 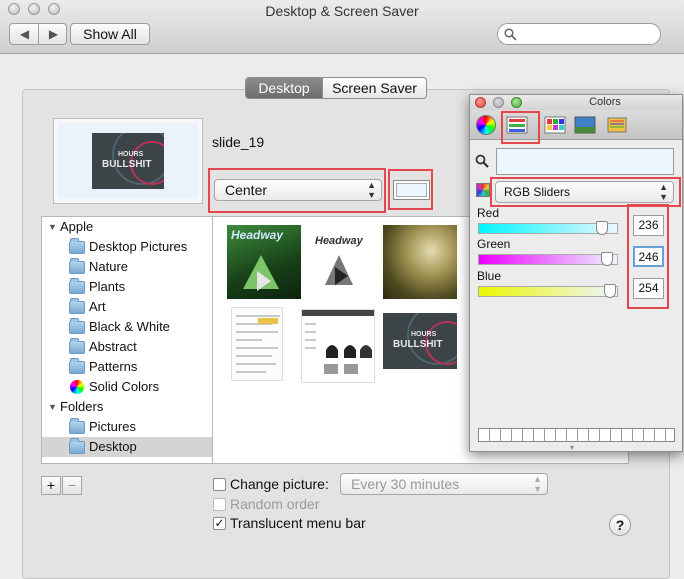 What do you see at coordinates (488, 213) in the screenshot?
I see `red-label: Red` at bounding box center [488, 213].